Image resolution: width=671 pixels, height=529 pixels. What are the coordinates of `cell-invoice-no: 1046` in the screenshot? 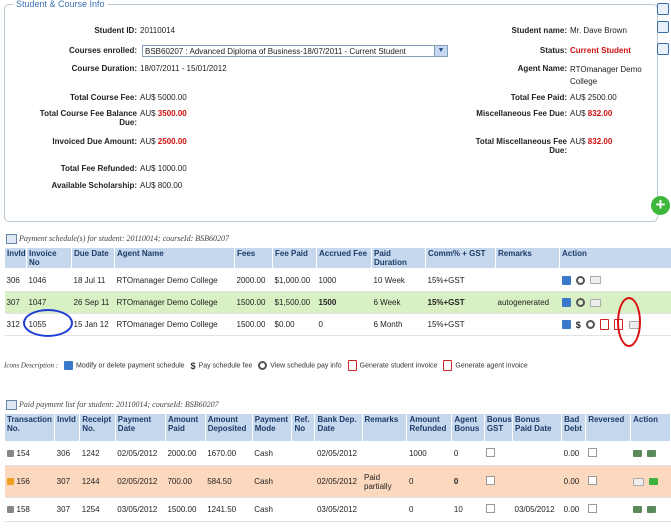 It's located at (49, 280).